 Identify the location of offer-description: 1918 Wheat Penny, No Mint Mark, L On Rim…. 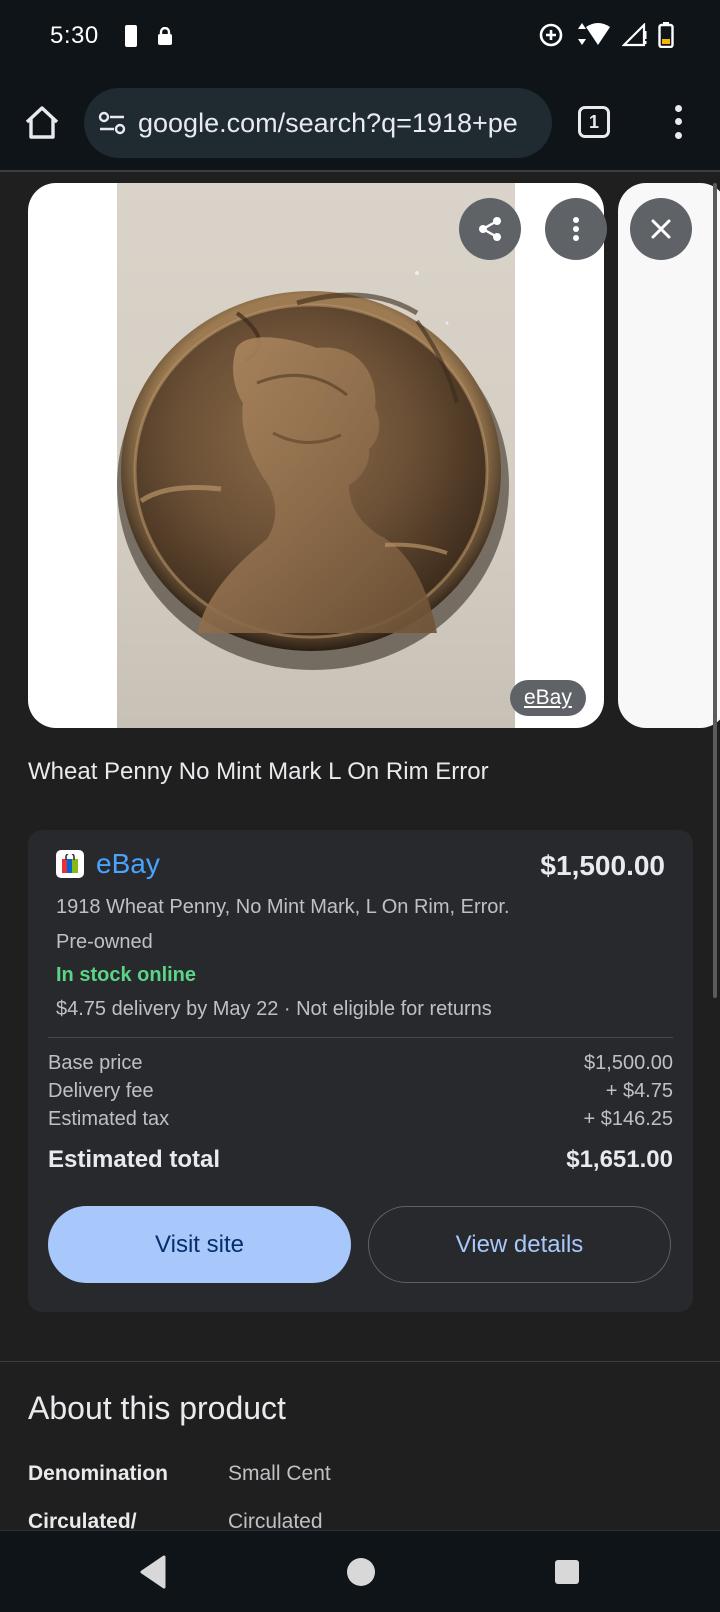
(283, 907).